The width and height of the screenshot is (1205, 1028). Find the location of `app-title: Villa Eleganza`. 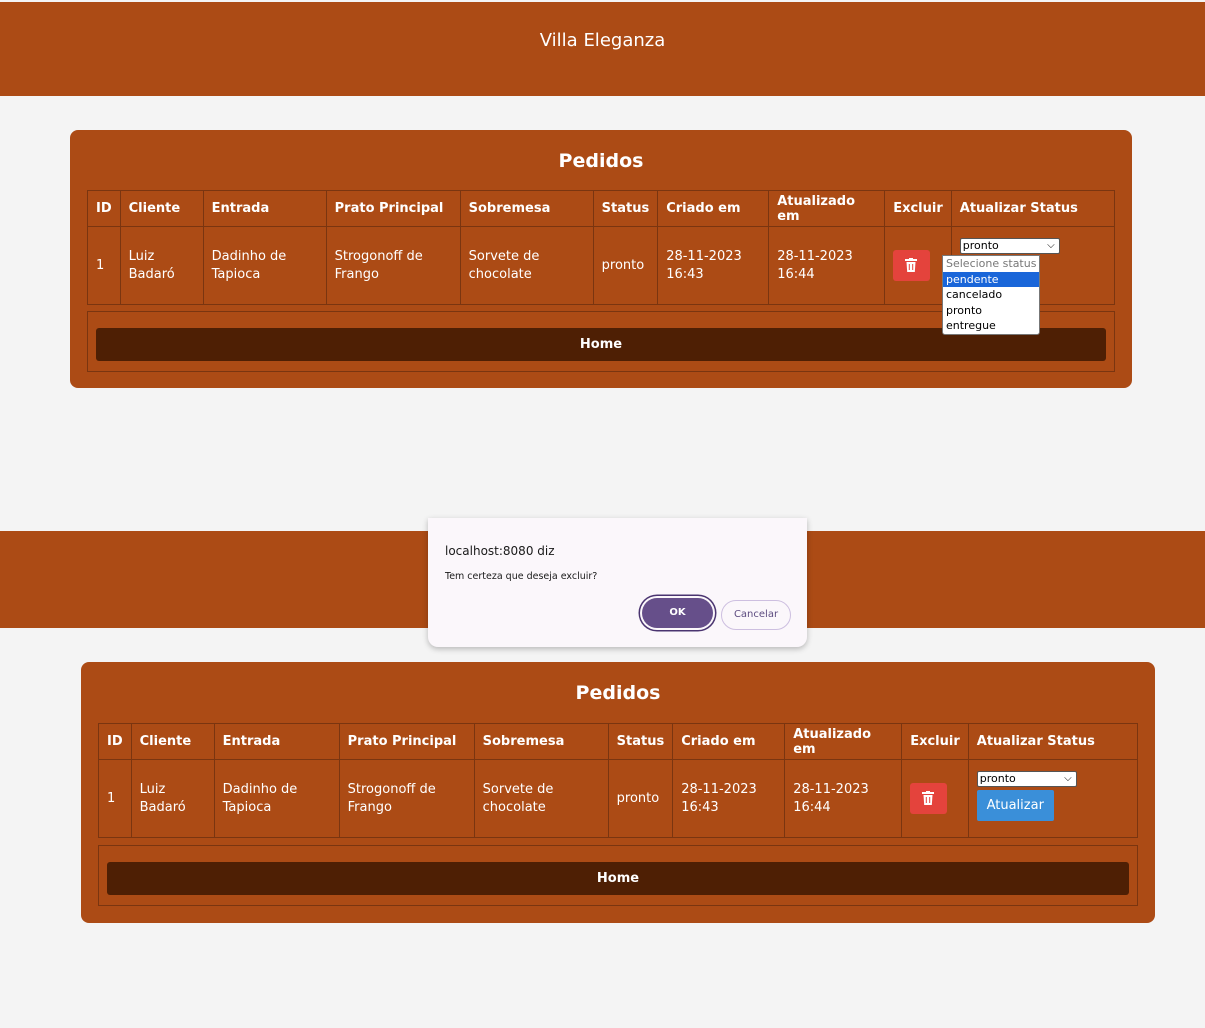

app-title: Villa Eleganza is located at coordinates (602, 40).